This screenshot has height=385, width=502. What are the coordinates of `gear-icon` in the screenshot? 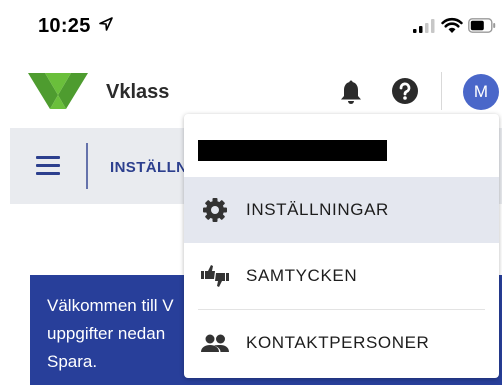 It's located at (215, 210).